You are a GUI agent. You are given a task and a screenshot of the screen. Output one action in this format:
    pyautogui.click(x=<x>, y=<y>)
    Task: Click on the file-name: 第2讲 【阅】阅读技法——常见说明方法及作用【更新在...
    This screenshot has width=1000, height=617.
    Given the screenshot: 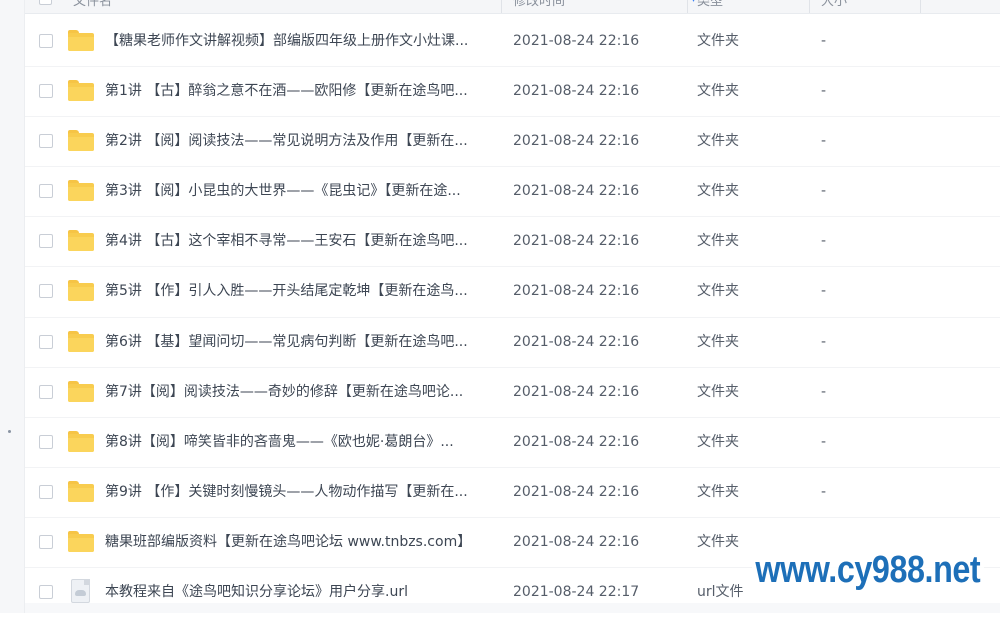 What is the action you would take?
    pyautogui.click(x=297, y=141)
    